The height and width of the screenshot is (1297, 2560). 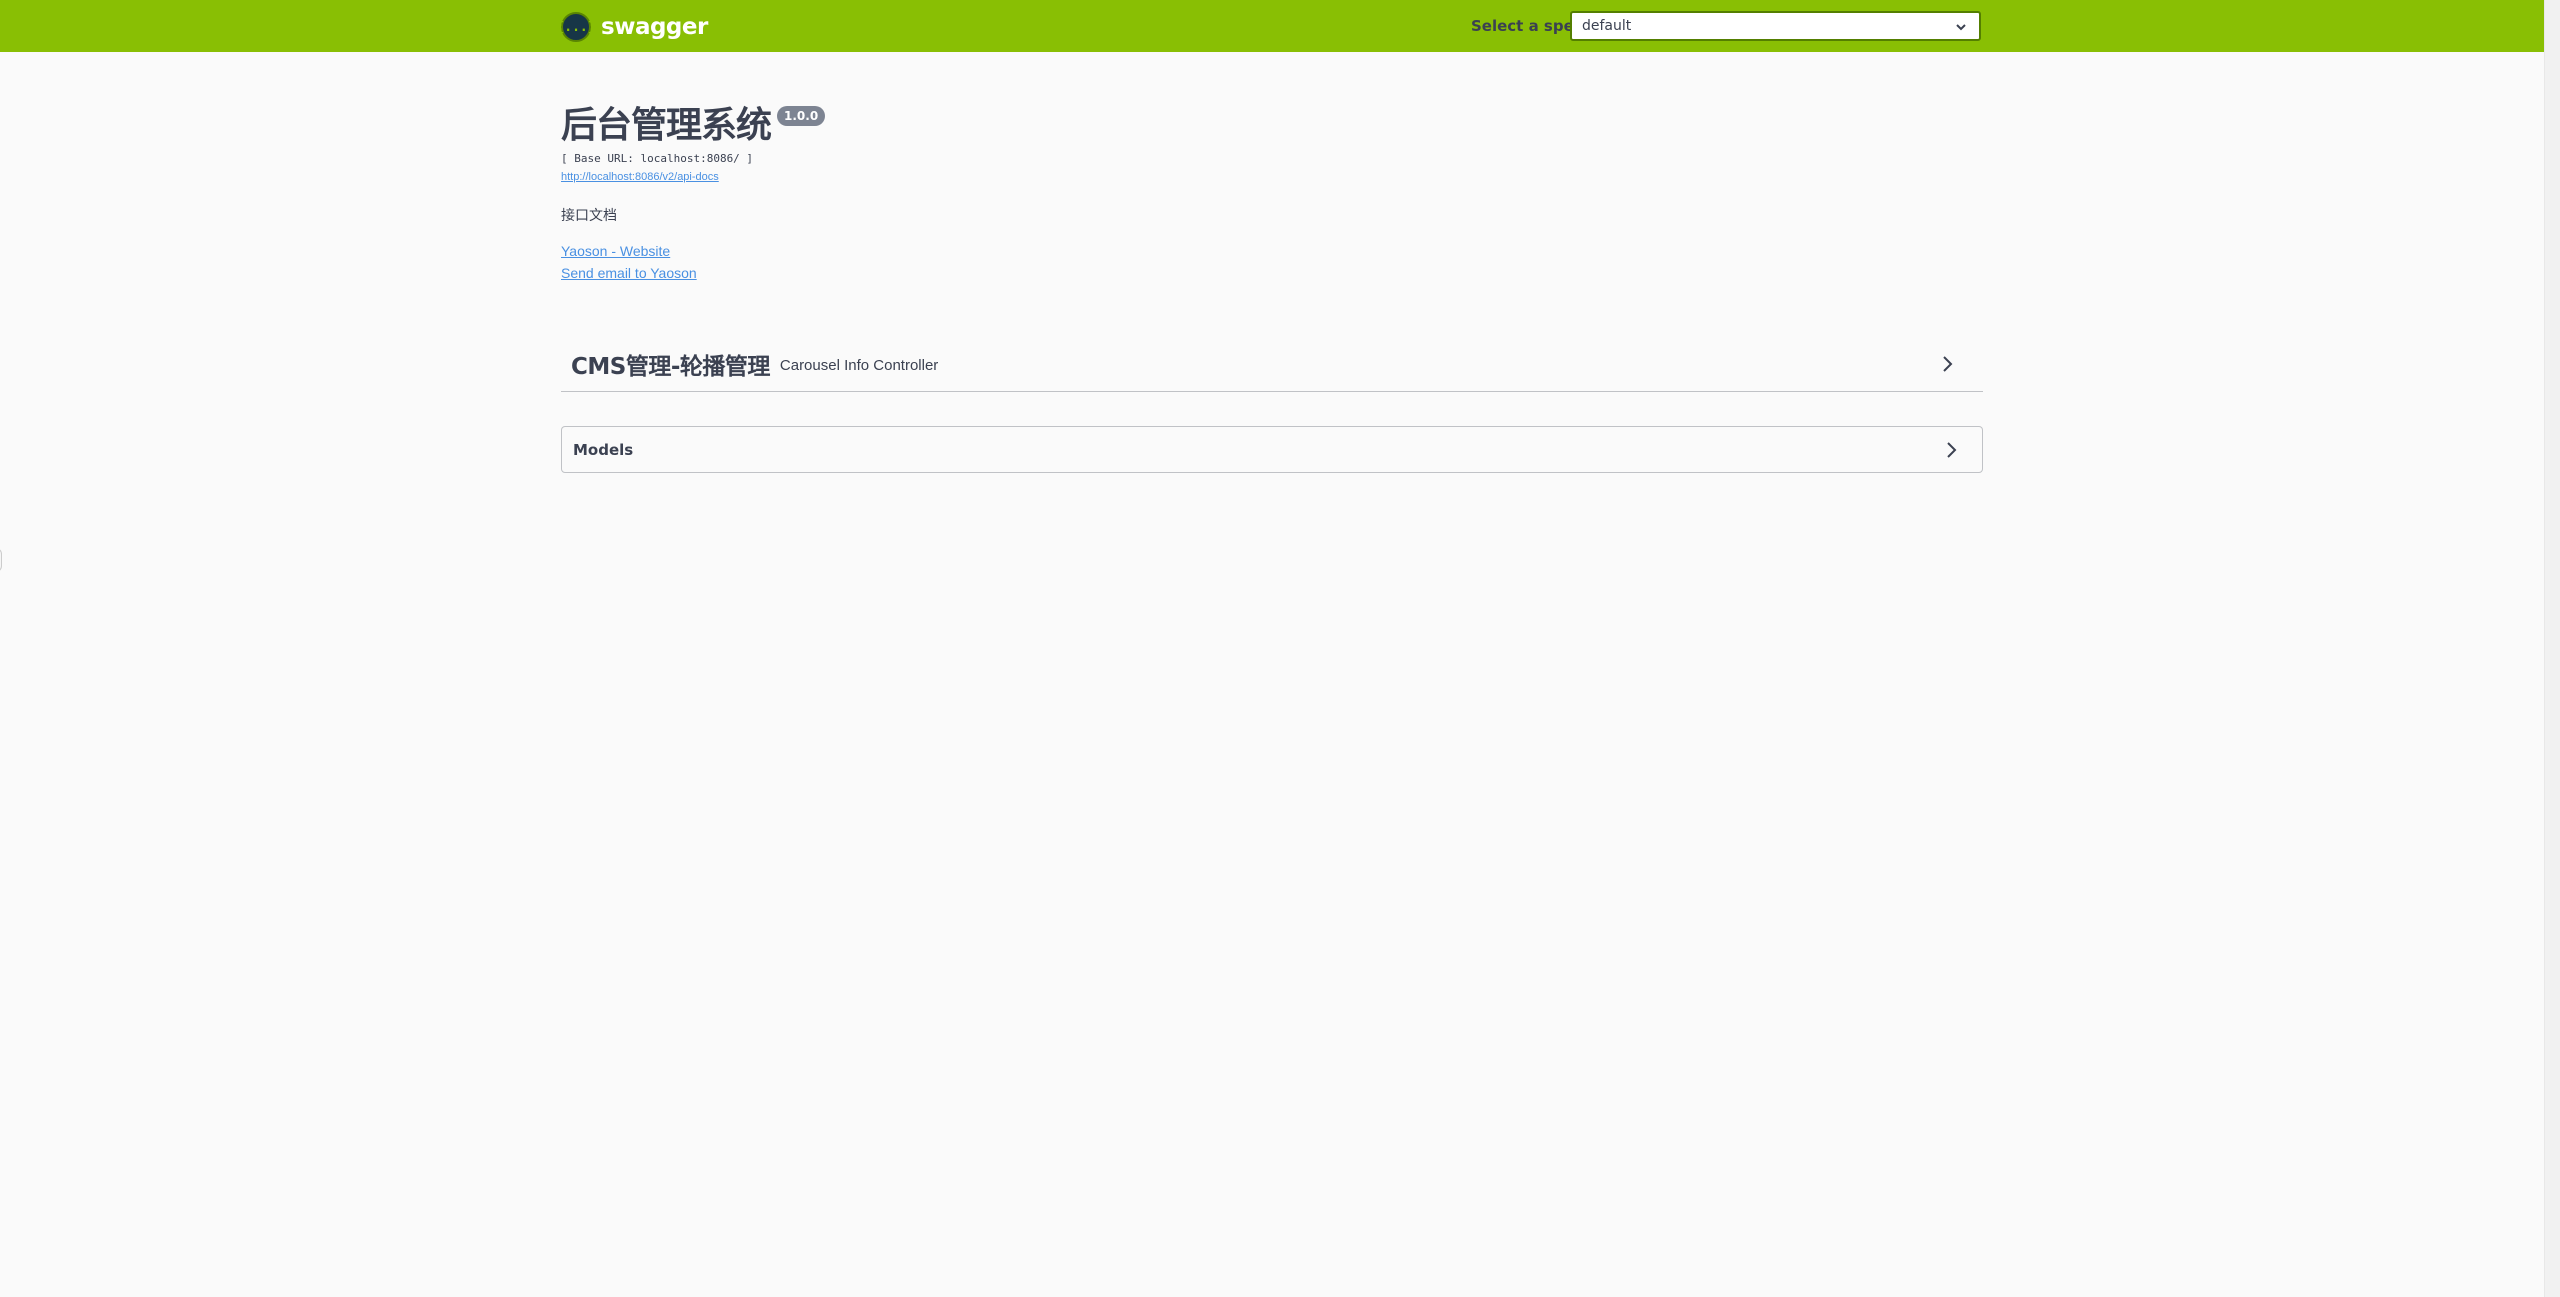 I want to click on chevron-down-icon, so click(x=1961, y=29).